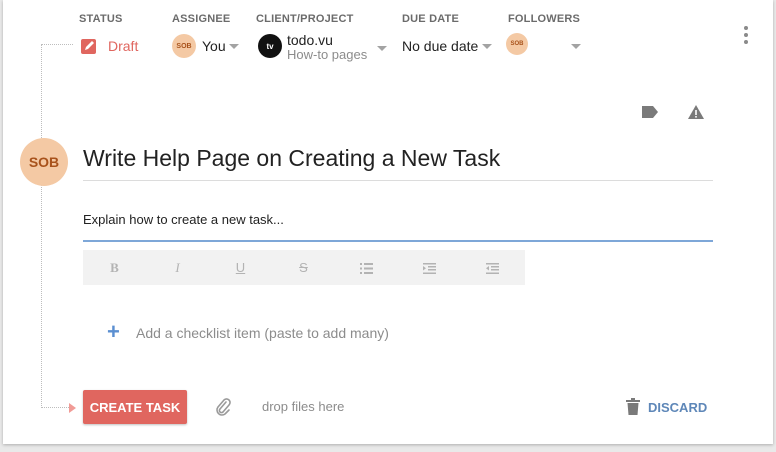 The image size is (776, 452). What do you see at coordinates (201, 19) in the screenshot?
I see `assignee-label: ASSIGNEE` at bounding box center [201, 19].